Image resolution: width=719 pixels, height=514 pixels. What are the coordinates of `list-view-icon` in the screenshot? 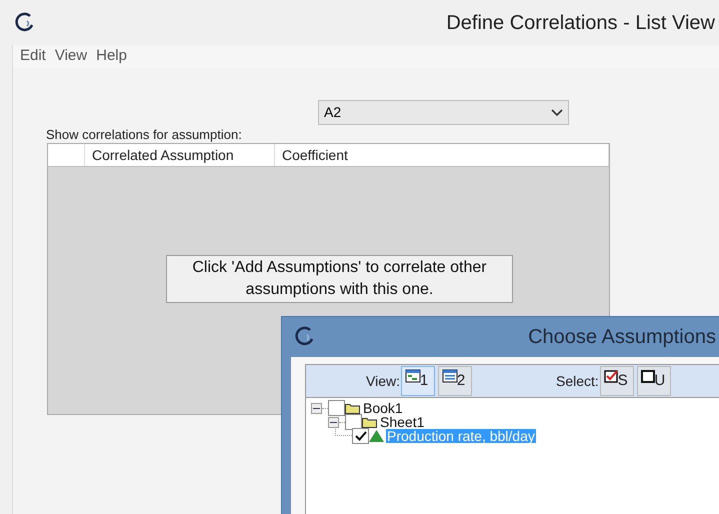 It's located at (450, 376).